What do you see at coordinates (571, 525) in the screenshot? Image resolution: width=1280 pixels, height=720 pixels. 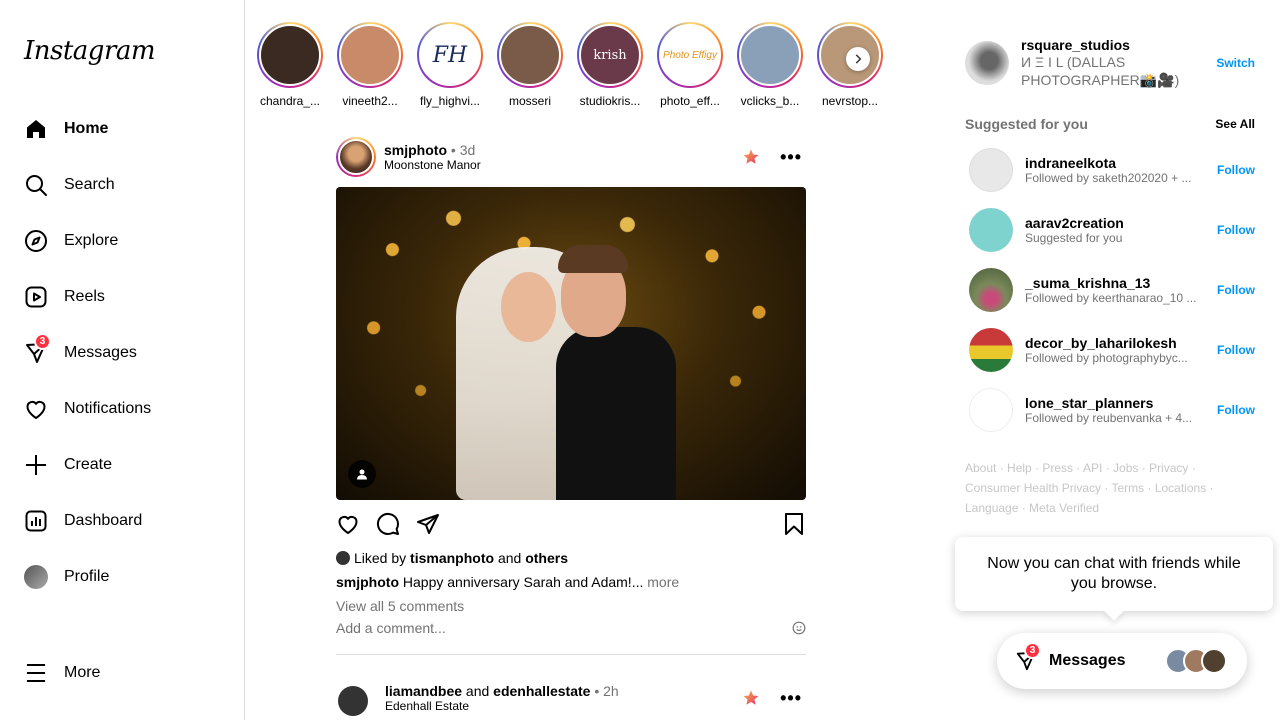 I see `post-actions` at bounding box center [571, 525].